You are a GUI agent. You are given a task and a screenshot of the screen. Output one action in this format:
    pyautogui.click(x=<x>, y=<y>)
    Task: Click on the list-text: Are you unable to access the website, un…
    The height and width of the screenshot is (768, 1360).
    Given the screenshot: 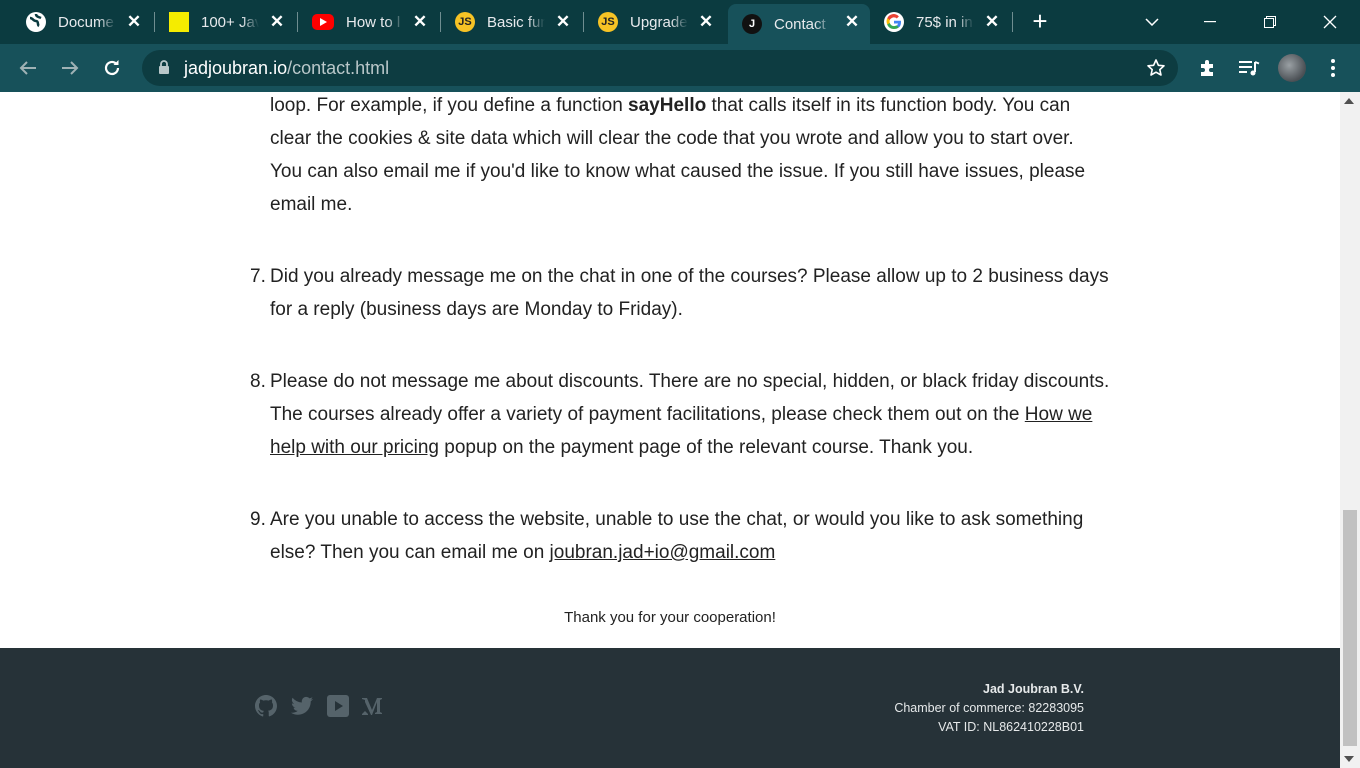 What is the action you would take?
    pyautogui.click(x=690, y=536)
    